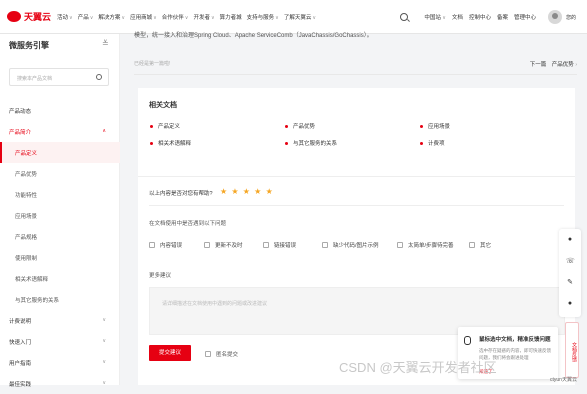  I want to click on manage-center-link: 管理中心, so click(525, 17).